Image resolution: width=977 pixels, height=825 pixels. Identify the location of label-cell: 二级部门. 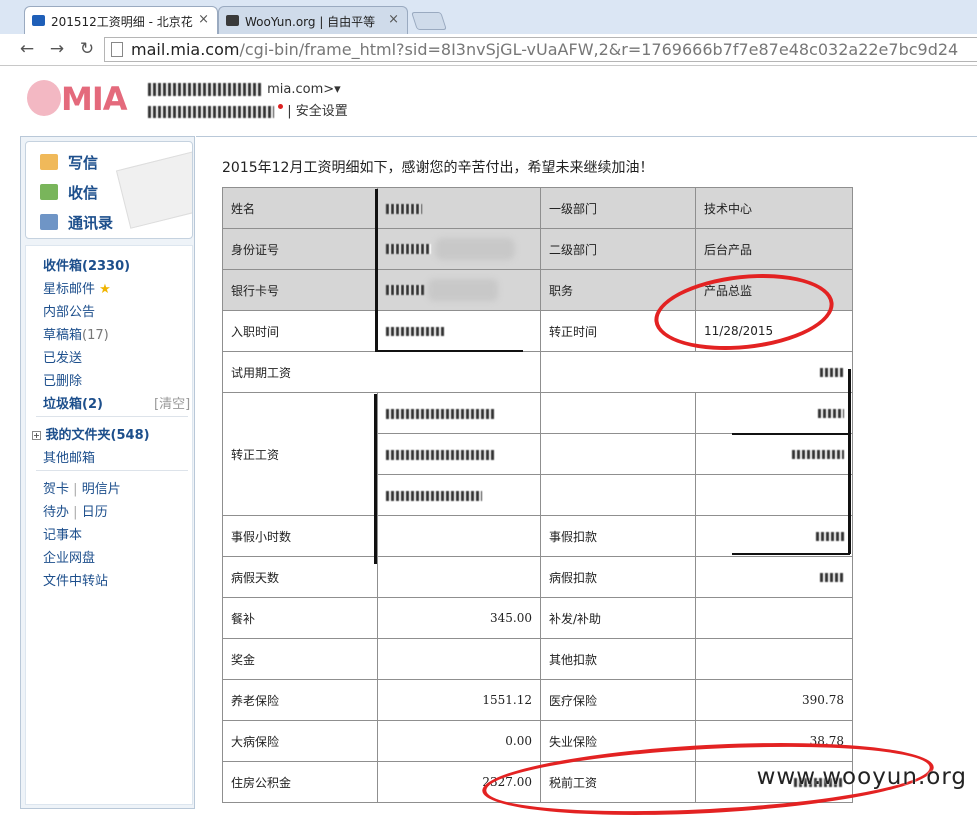
(618, 249).